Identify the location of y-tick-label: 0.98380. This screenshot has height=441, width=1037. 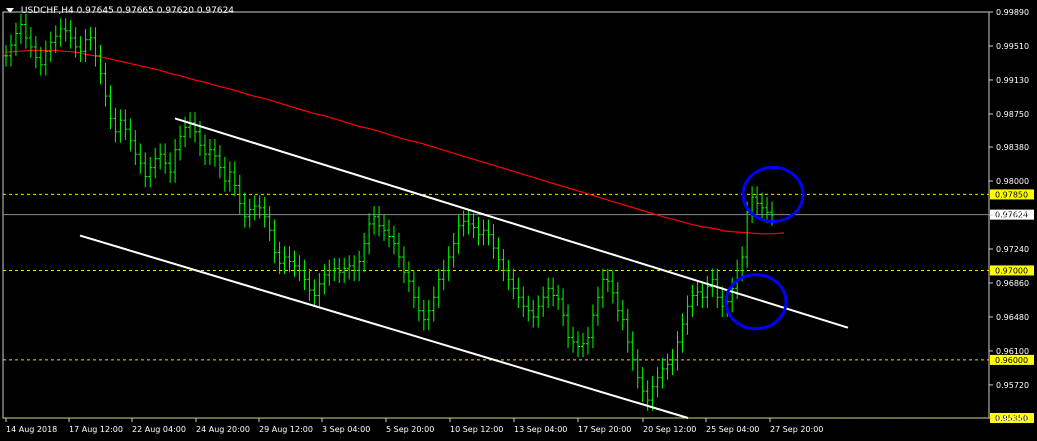
(1012, 147).